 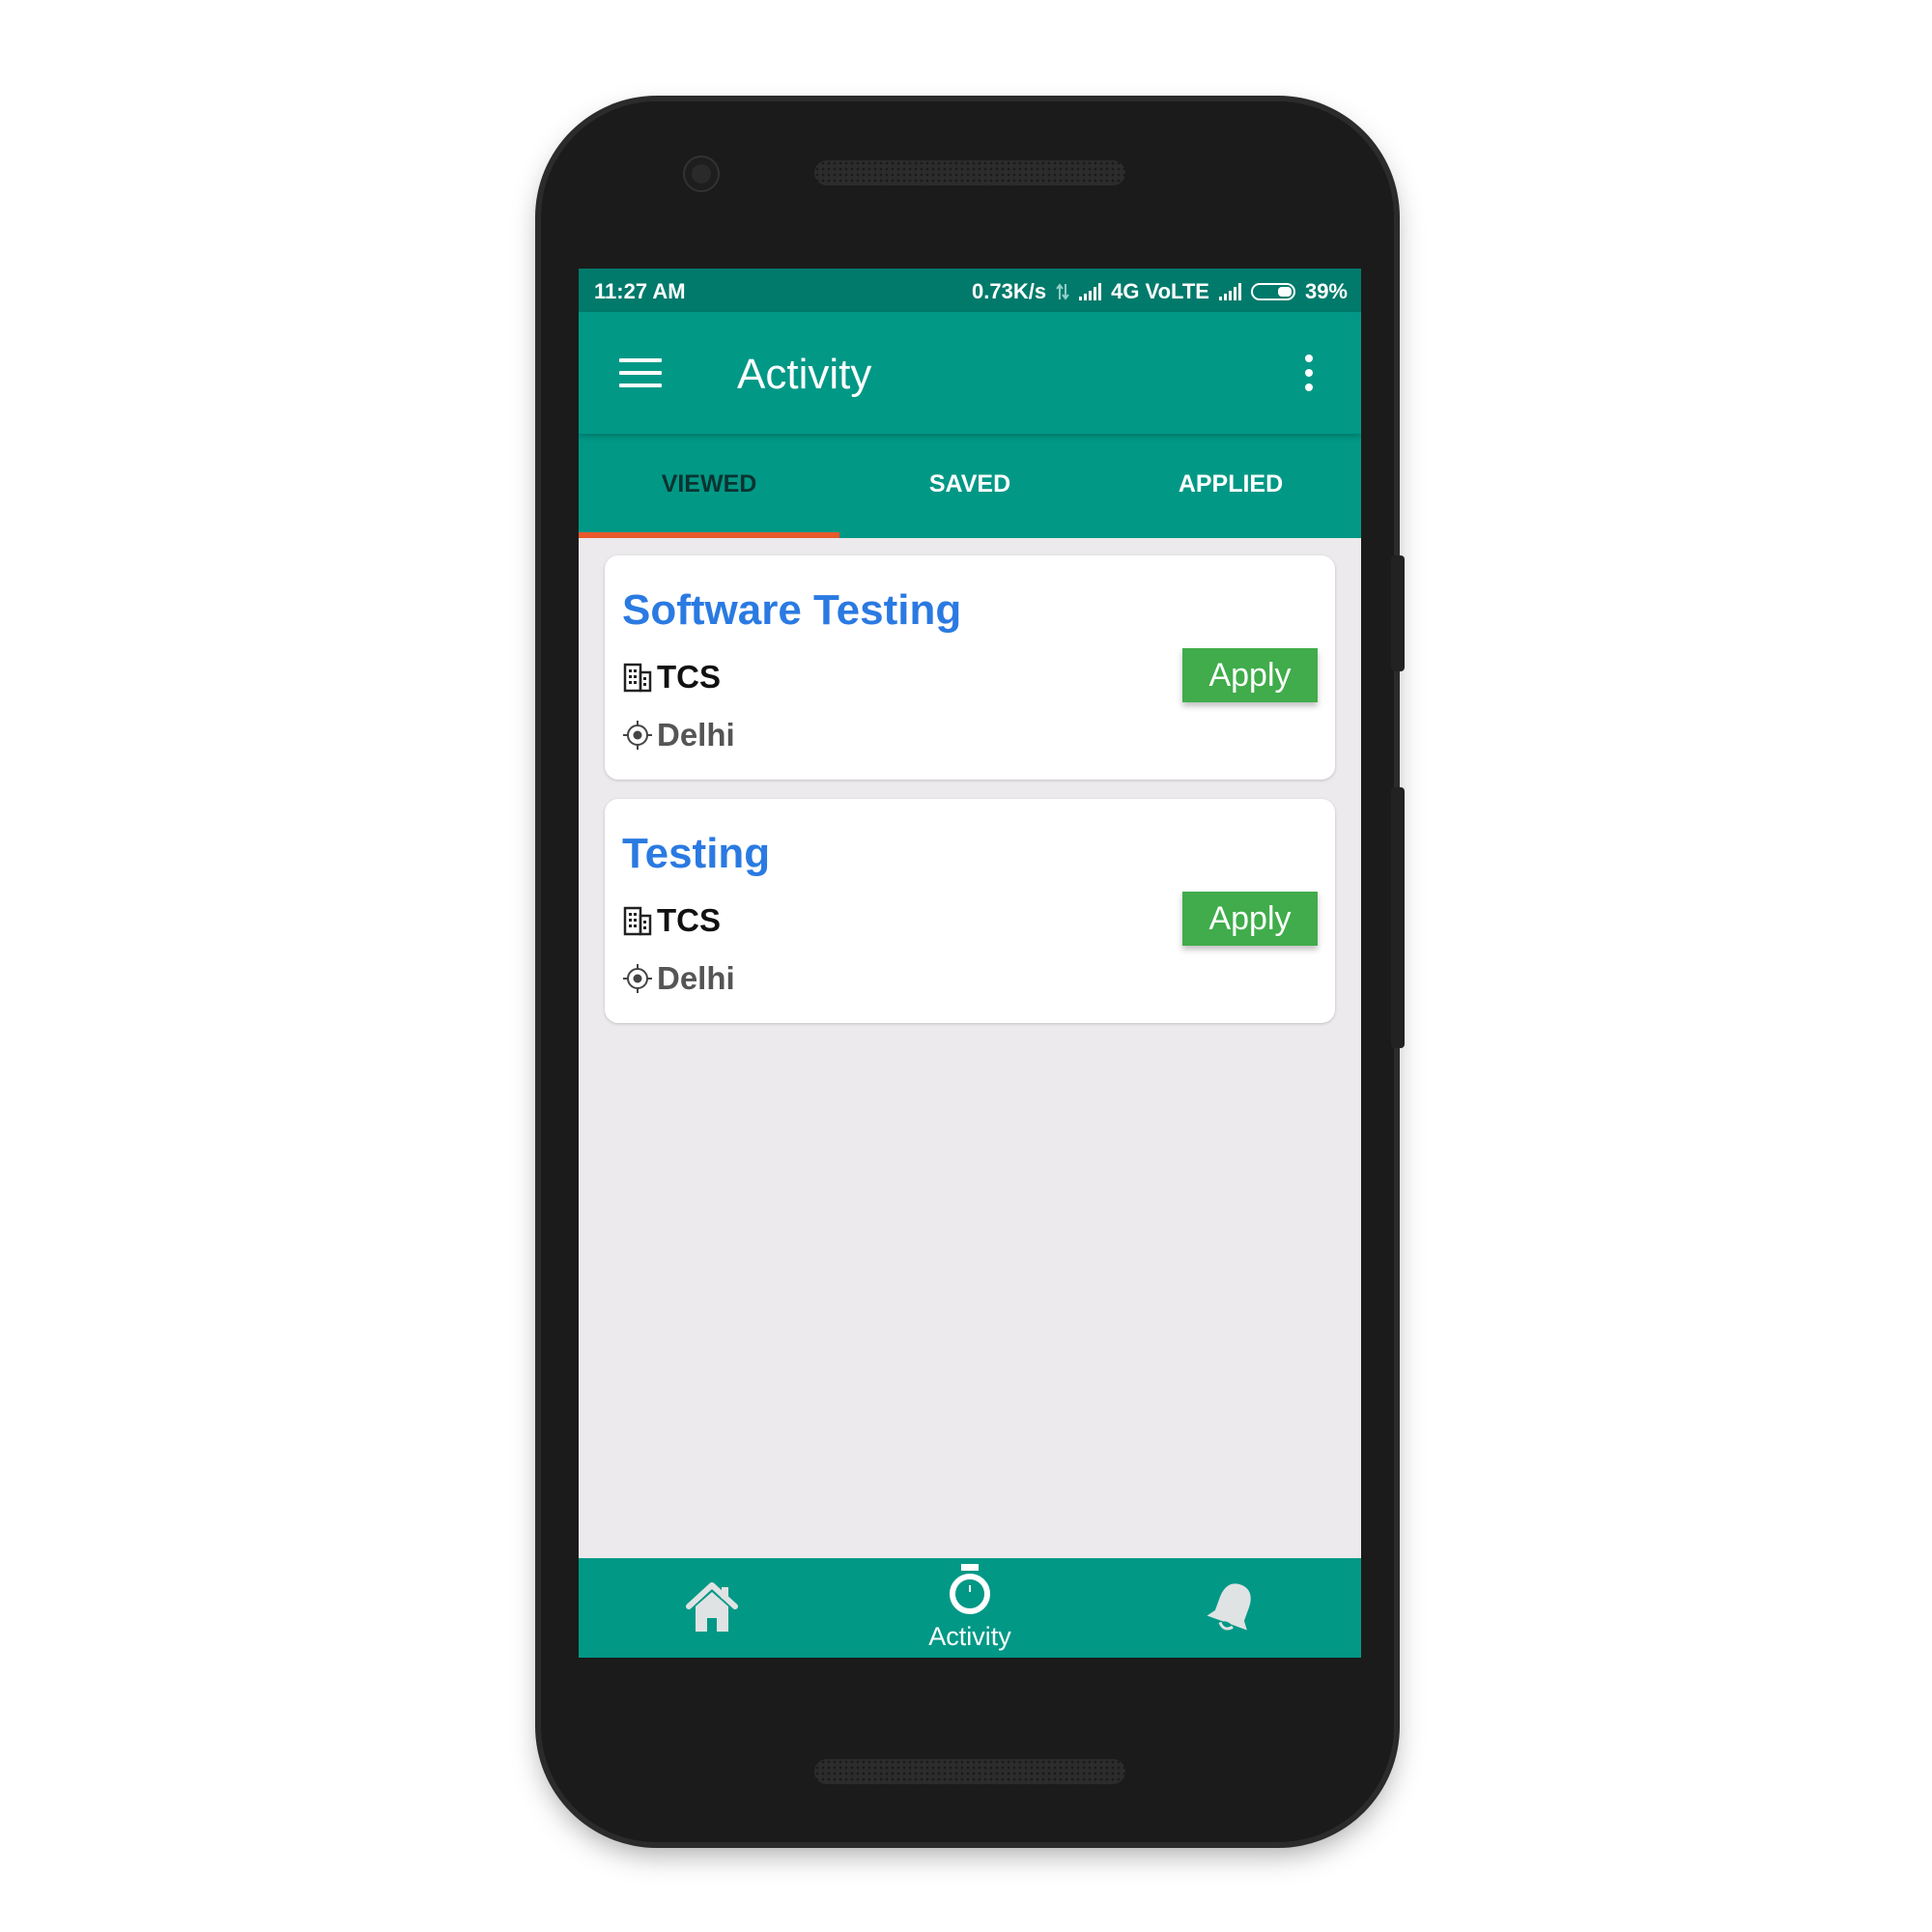 I want to click on top-speaker, so click(x=969, y=172).